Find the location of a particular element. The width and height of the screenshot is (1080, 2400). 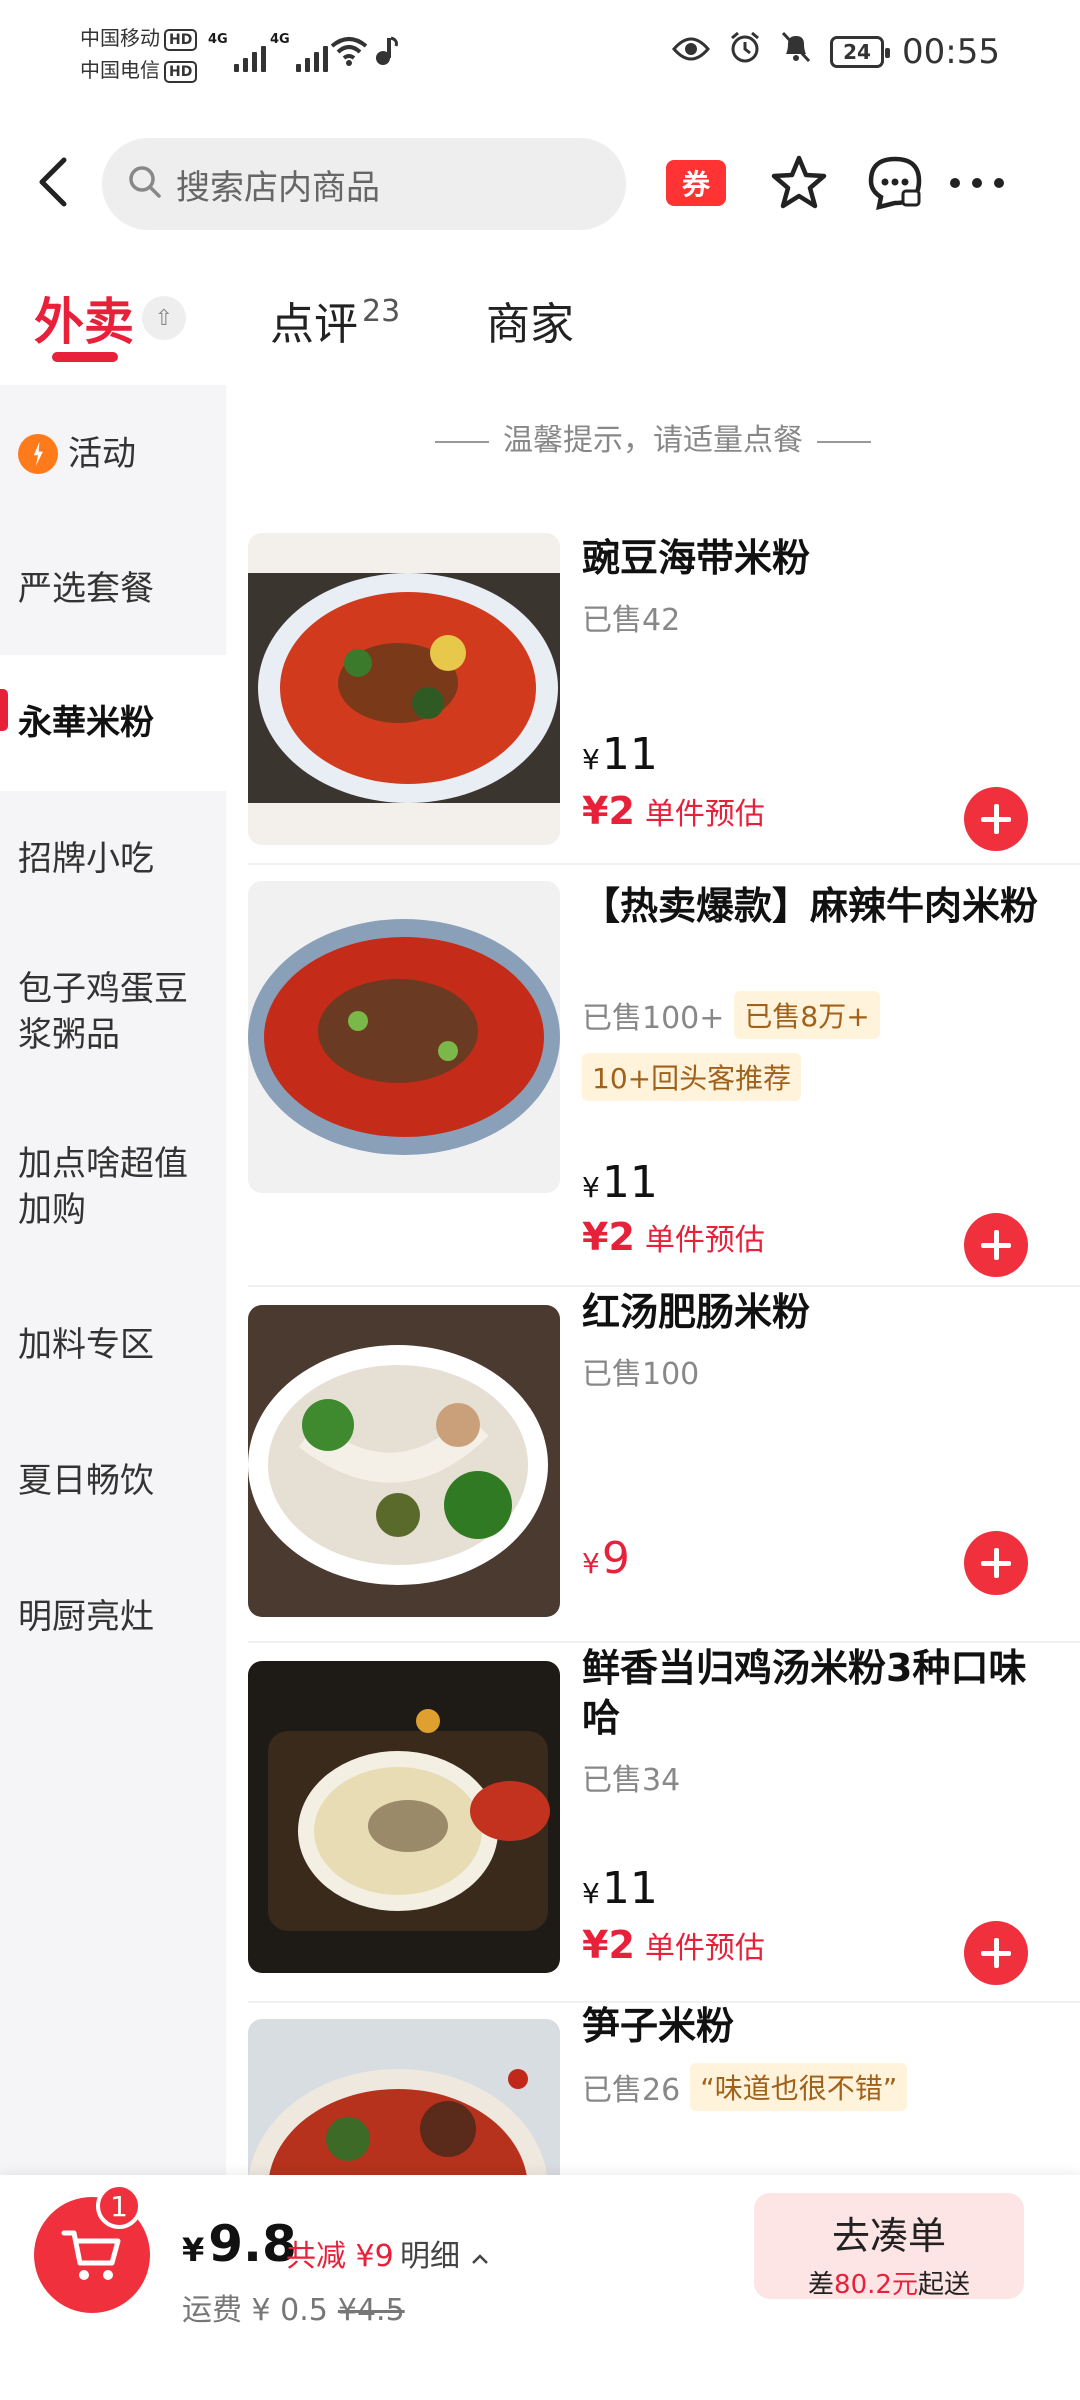

product-card: 鲜香当归鸡汤米粉3种口味哈 已售34 ¥11 ¥2 单件预估 is located at coordinates (653, 1823).